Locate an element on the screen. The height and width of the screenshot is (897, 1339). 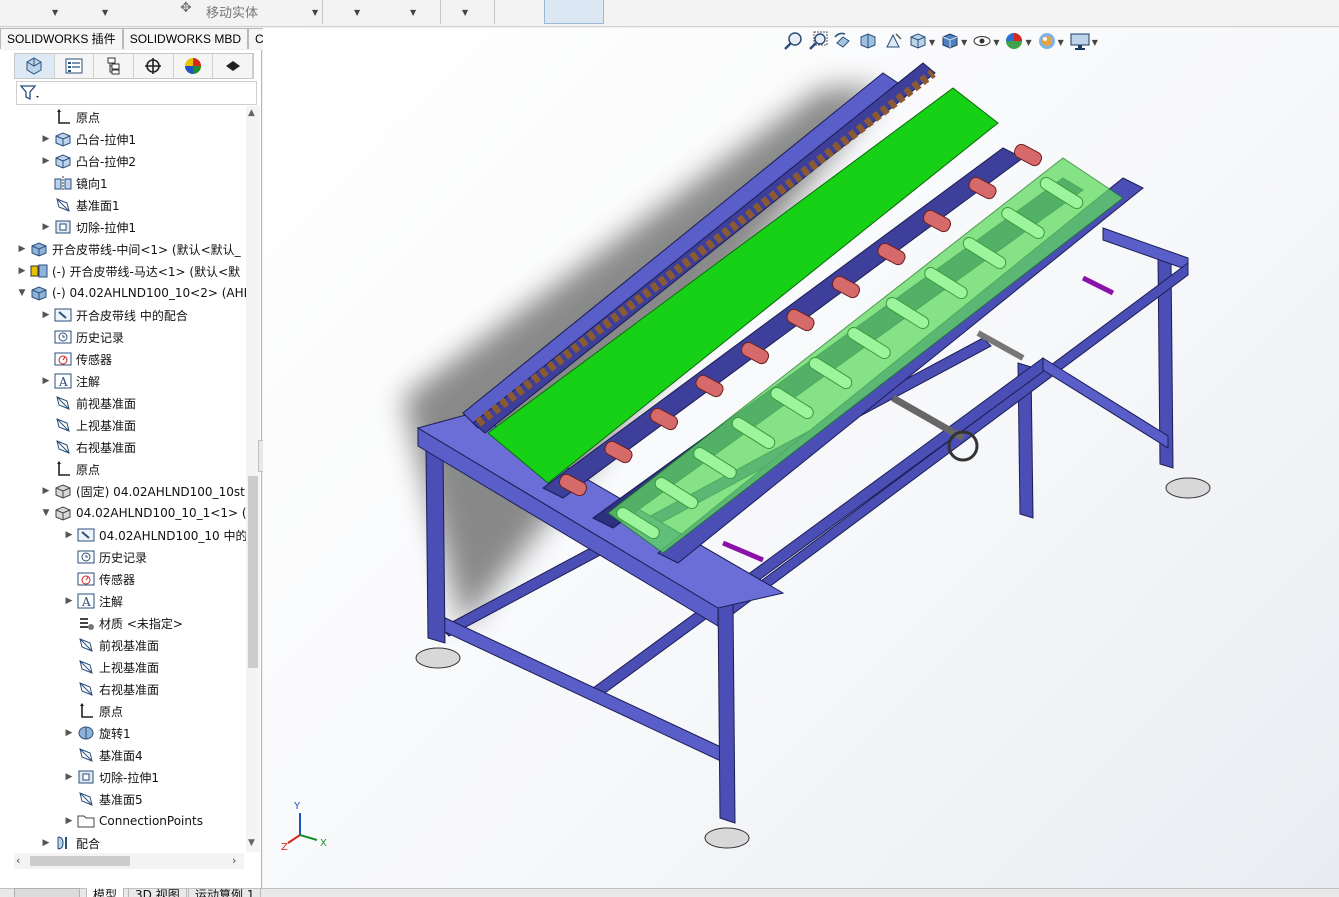
tree-row: ▶ ConnectionPoints is located at coordinates (133, 821).